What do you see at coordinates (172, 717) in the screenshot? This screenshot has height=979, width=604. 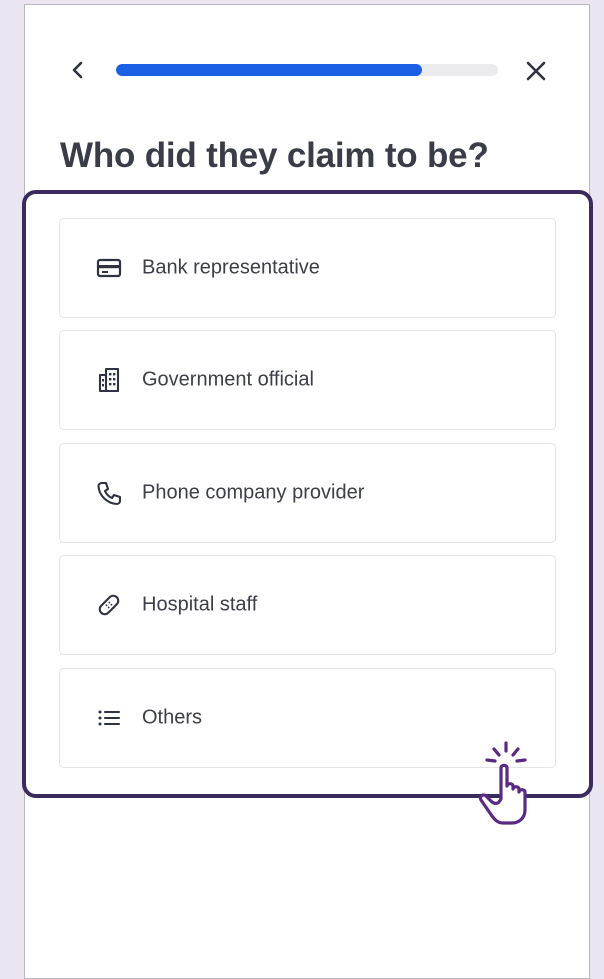 I see `option-label: Others` at bounding box center [172, 717].